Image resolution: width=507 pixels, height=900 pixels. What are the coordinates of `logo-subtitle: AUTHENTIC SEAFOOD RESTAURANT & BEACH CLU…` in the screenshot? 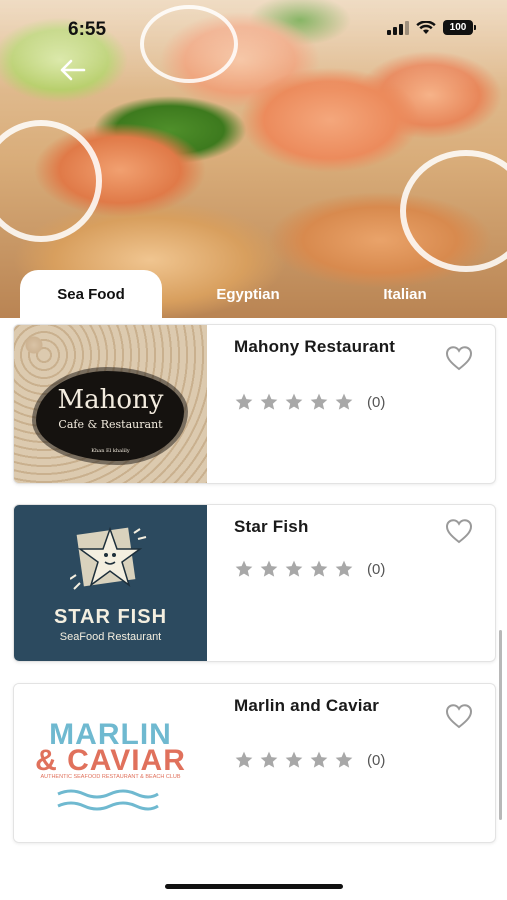 It's located at (110, 777).